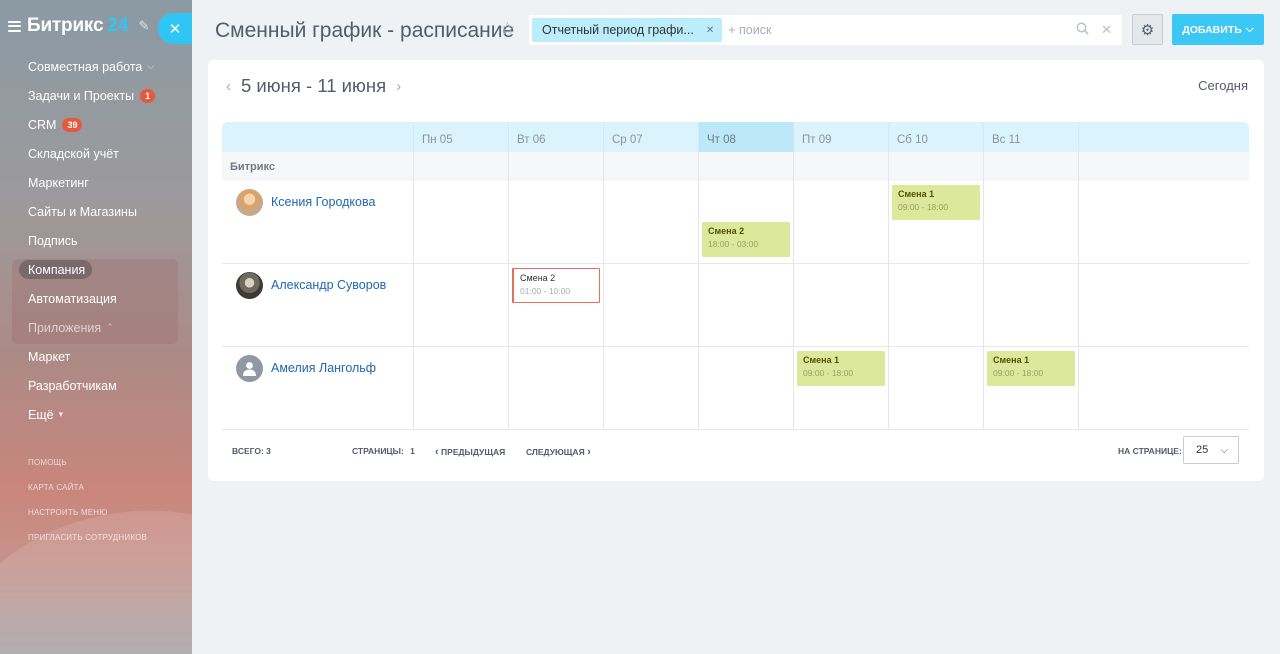 This screenshot has height=654, width=1280. I want to click on search-input, so click(902, 30).